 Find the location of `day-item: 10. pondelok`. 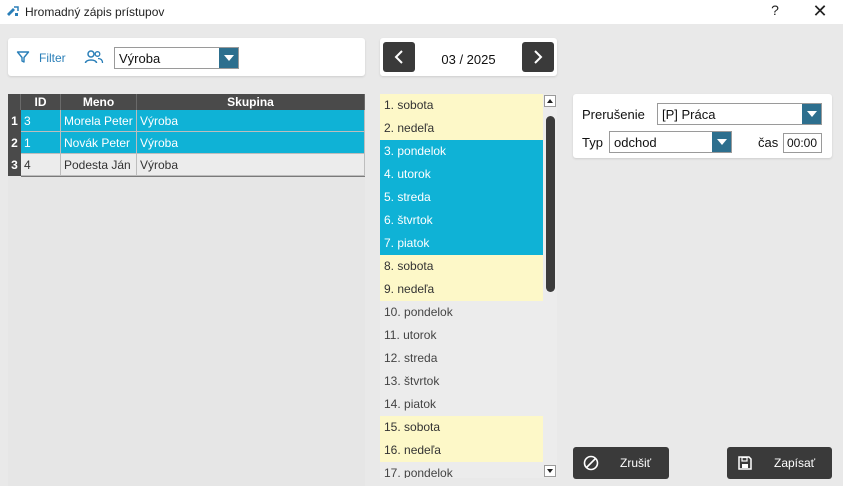

day-item: 10. pondelok is located at coordinates (461, 312).